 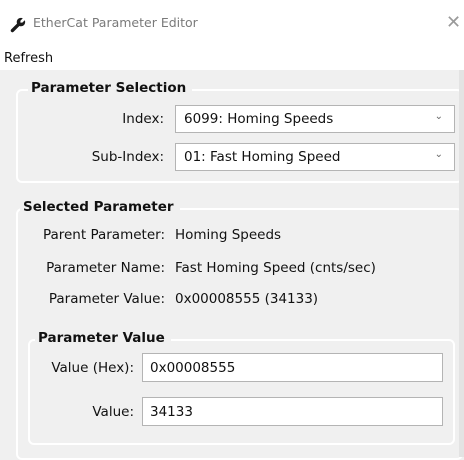 What do you see at coordinates (127, 157) in the screenshot?
I see `subindex-label: Sub-Index:` at bounding box center [127, 157].